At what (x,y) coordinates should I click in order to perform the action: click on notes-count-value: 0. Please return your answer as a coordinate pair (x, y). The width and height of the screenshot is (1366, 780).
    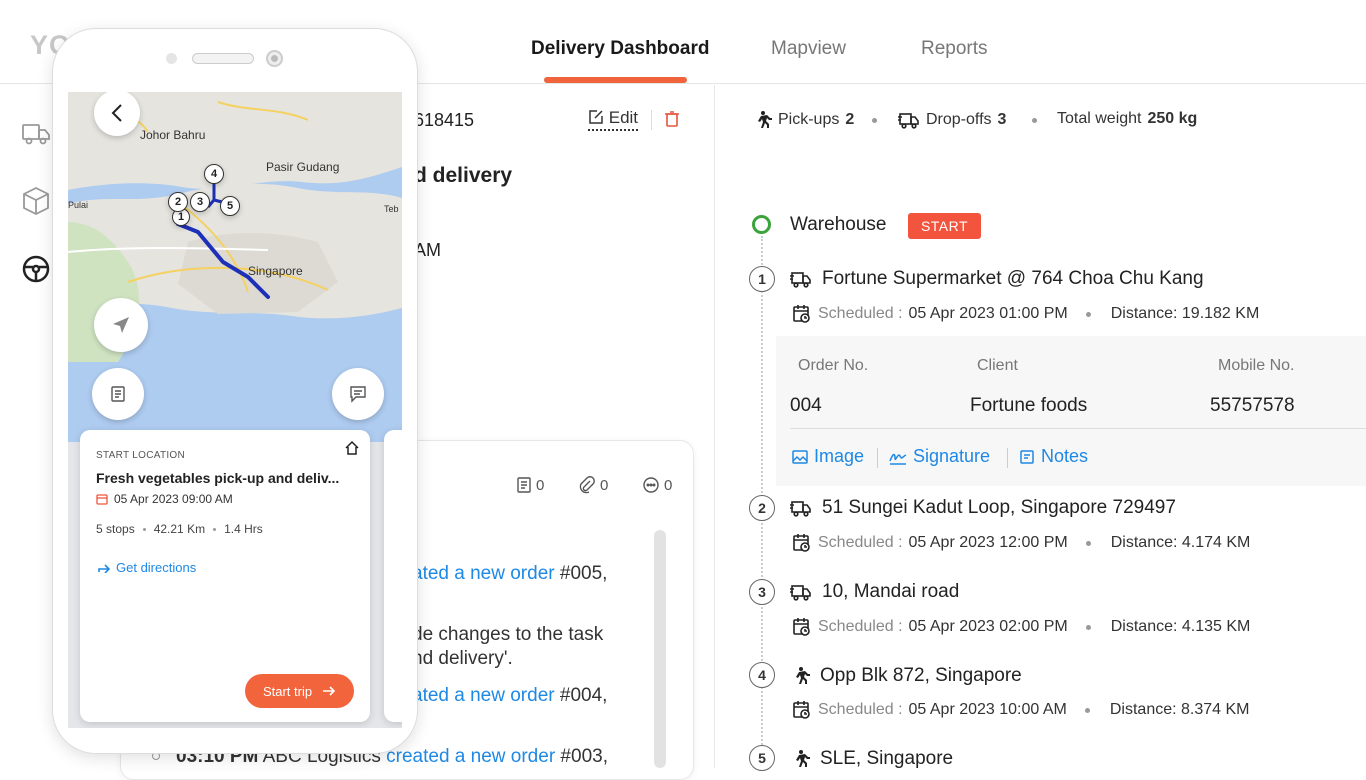
    Looking at the image, I should click on (540, 485).